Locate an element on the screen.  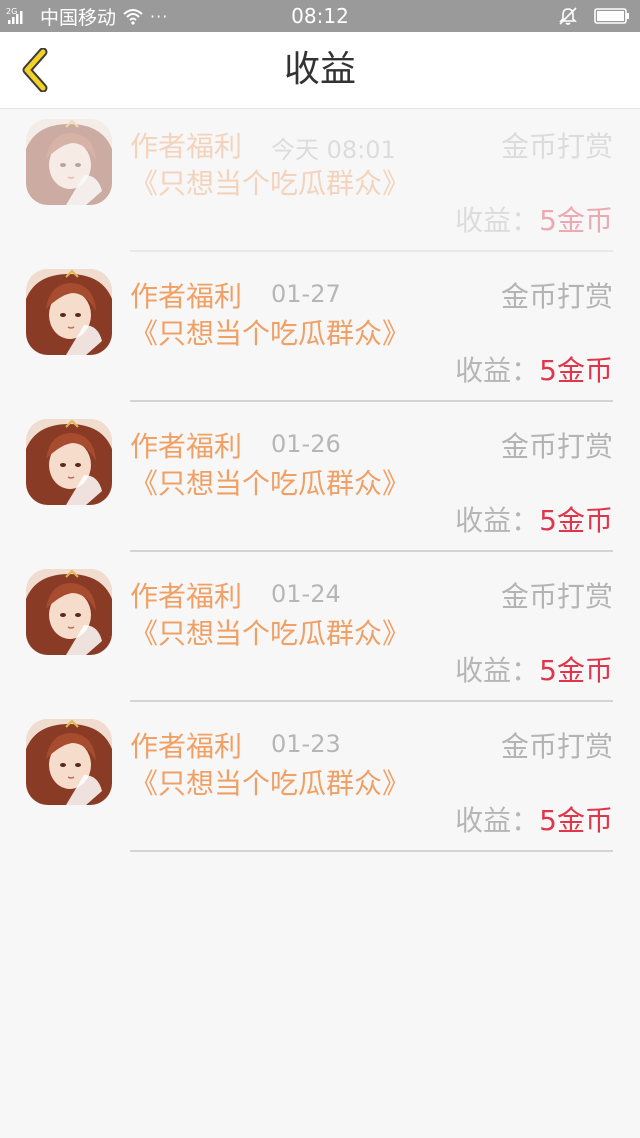
status-bar-right is located at coordinates (594, 16).